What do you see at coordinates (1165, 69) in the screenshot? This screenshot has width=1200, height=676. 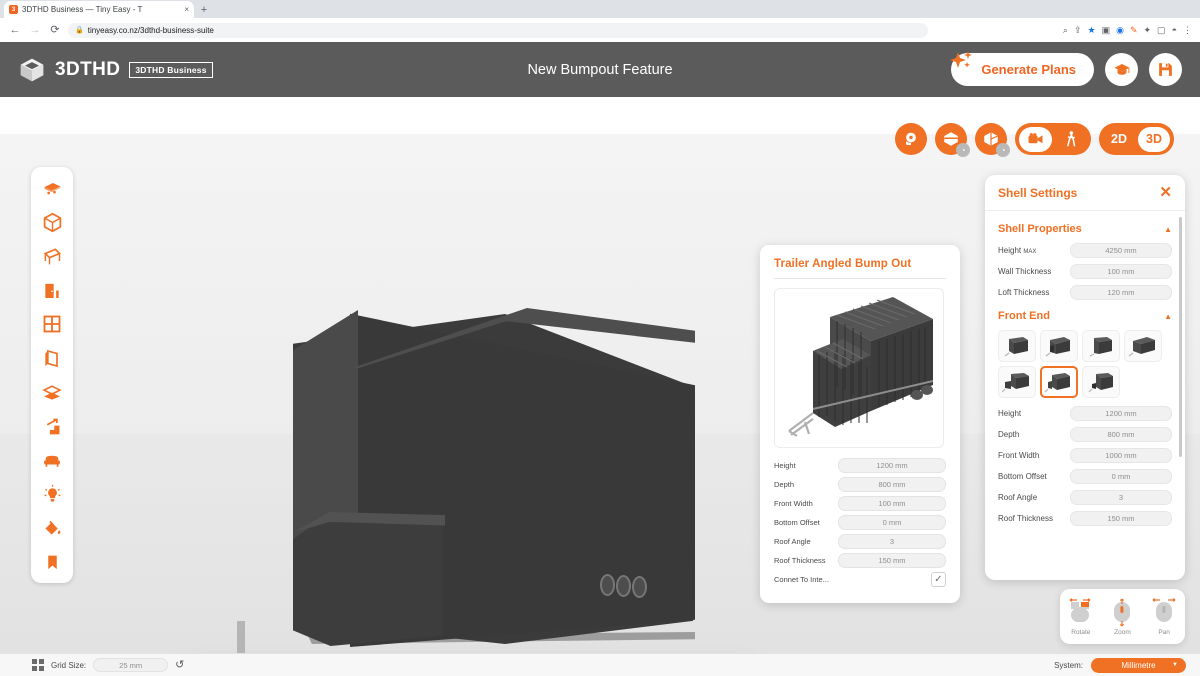 I see `save-button` at bounding box center [1165, 69].